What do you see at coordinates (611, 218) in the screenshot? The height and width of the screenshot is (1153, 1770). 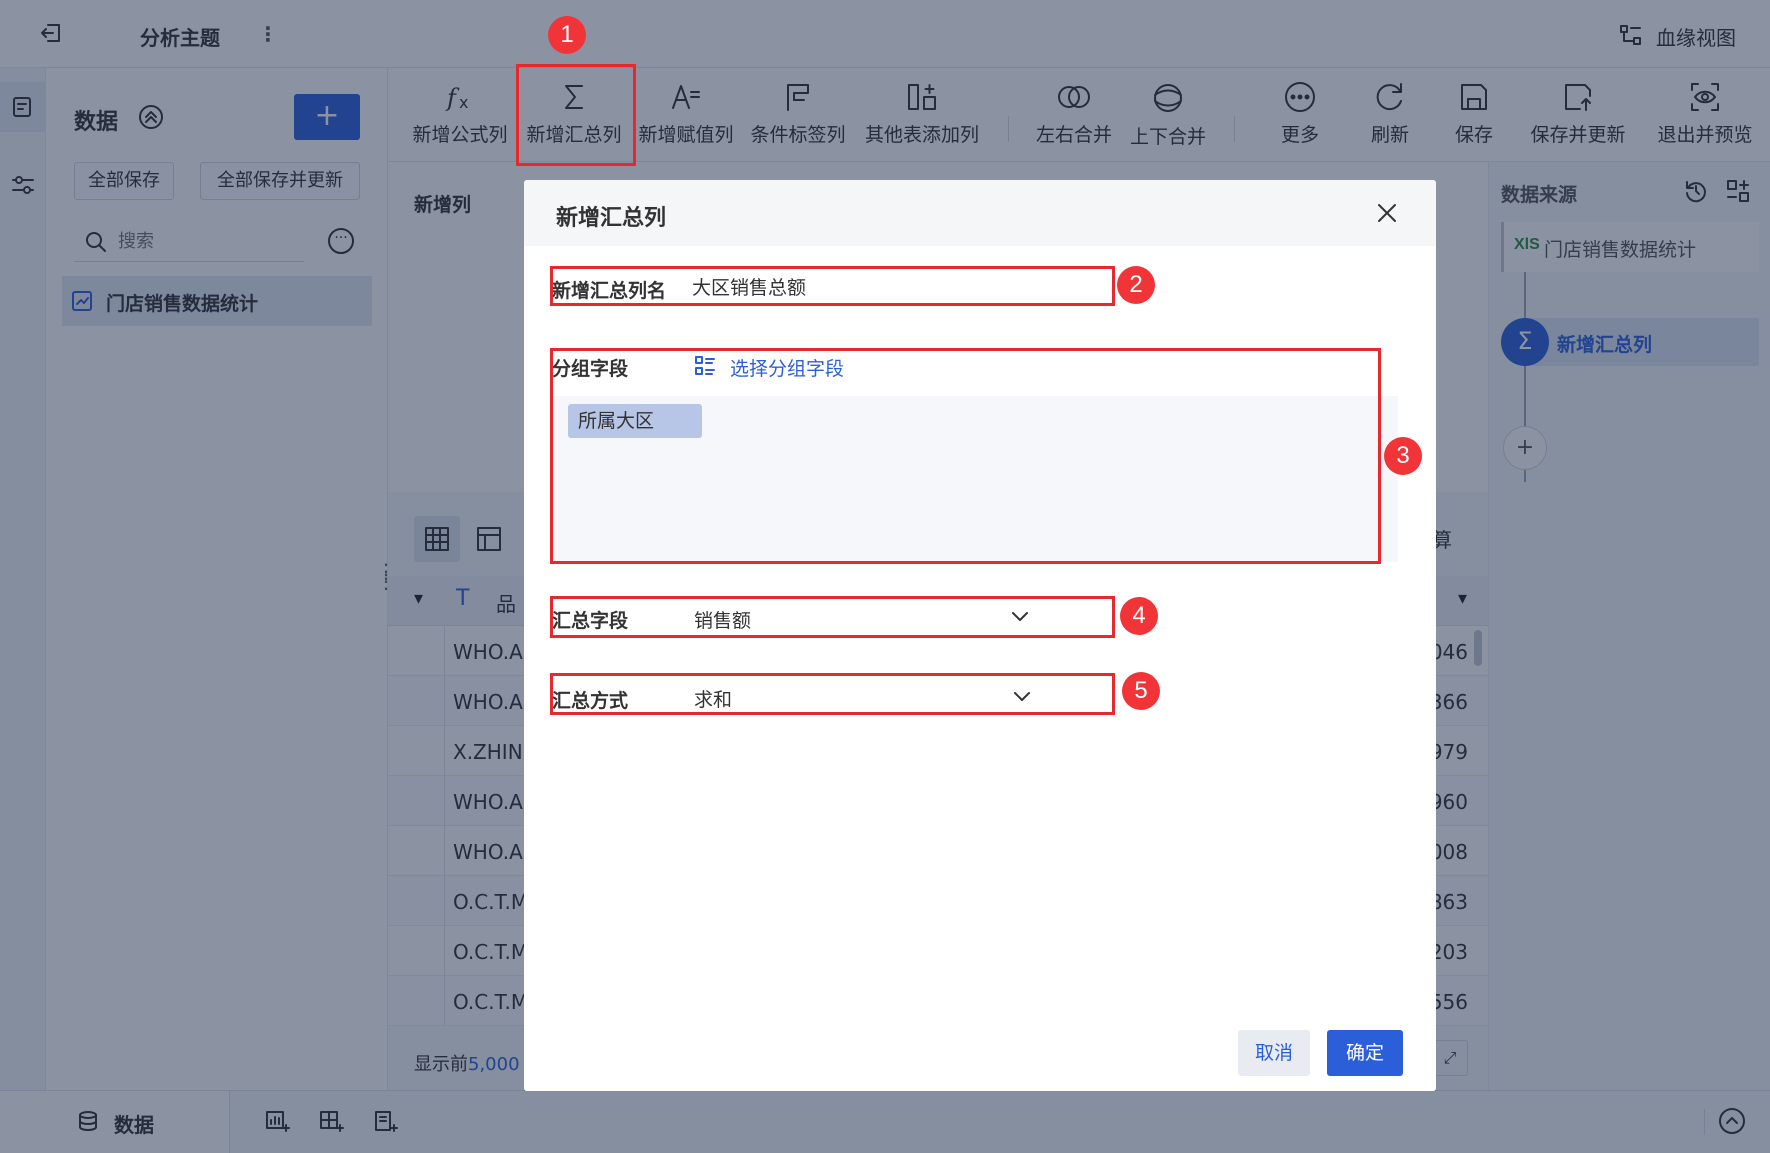 I see `dialog-title: 新增汇总列` at bounding box center [611, 218].